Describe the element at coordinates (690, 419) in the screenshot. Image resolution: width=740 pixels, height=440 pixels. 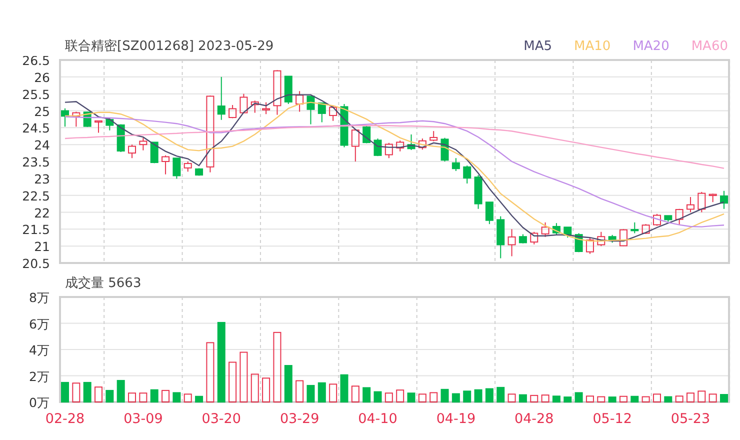
I see `date-label: 05-23` at that location.